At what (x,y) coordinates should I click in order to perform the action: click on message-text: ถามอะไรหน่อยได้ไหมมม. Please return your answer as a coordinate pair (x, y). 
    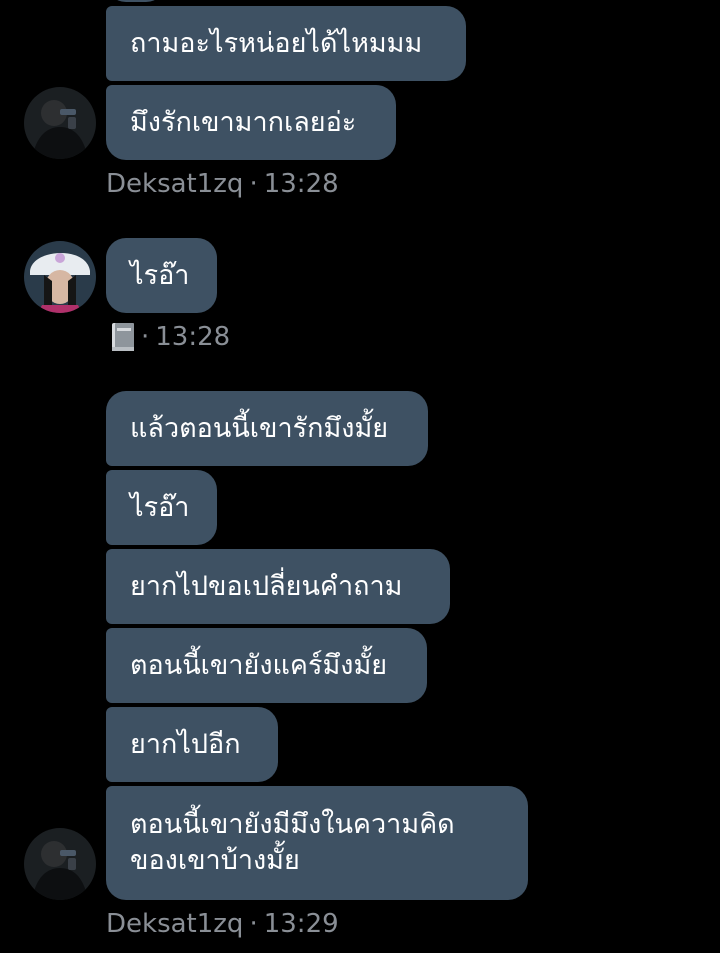
    Looking at the image, I should click on (276, 43).